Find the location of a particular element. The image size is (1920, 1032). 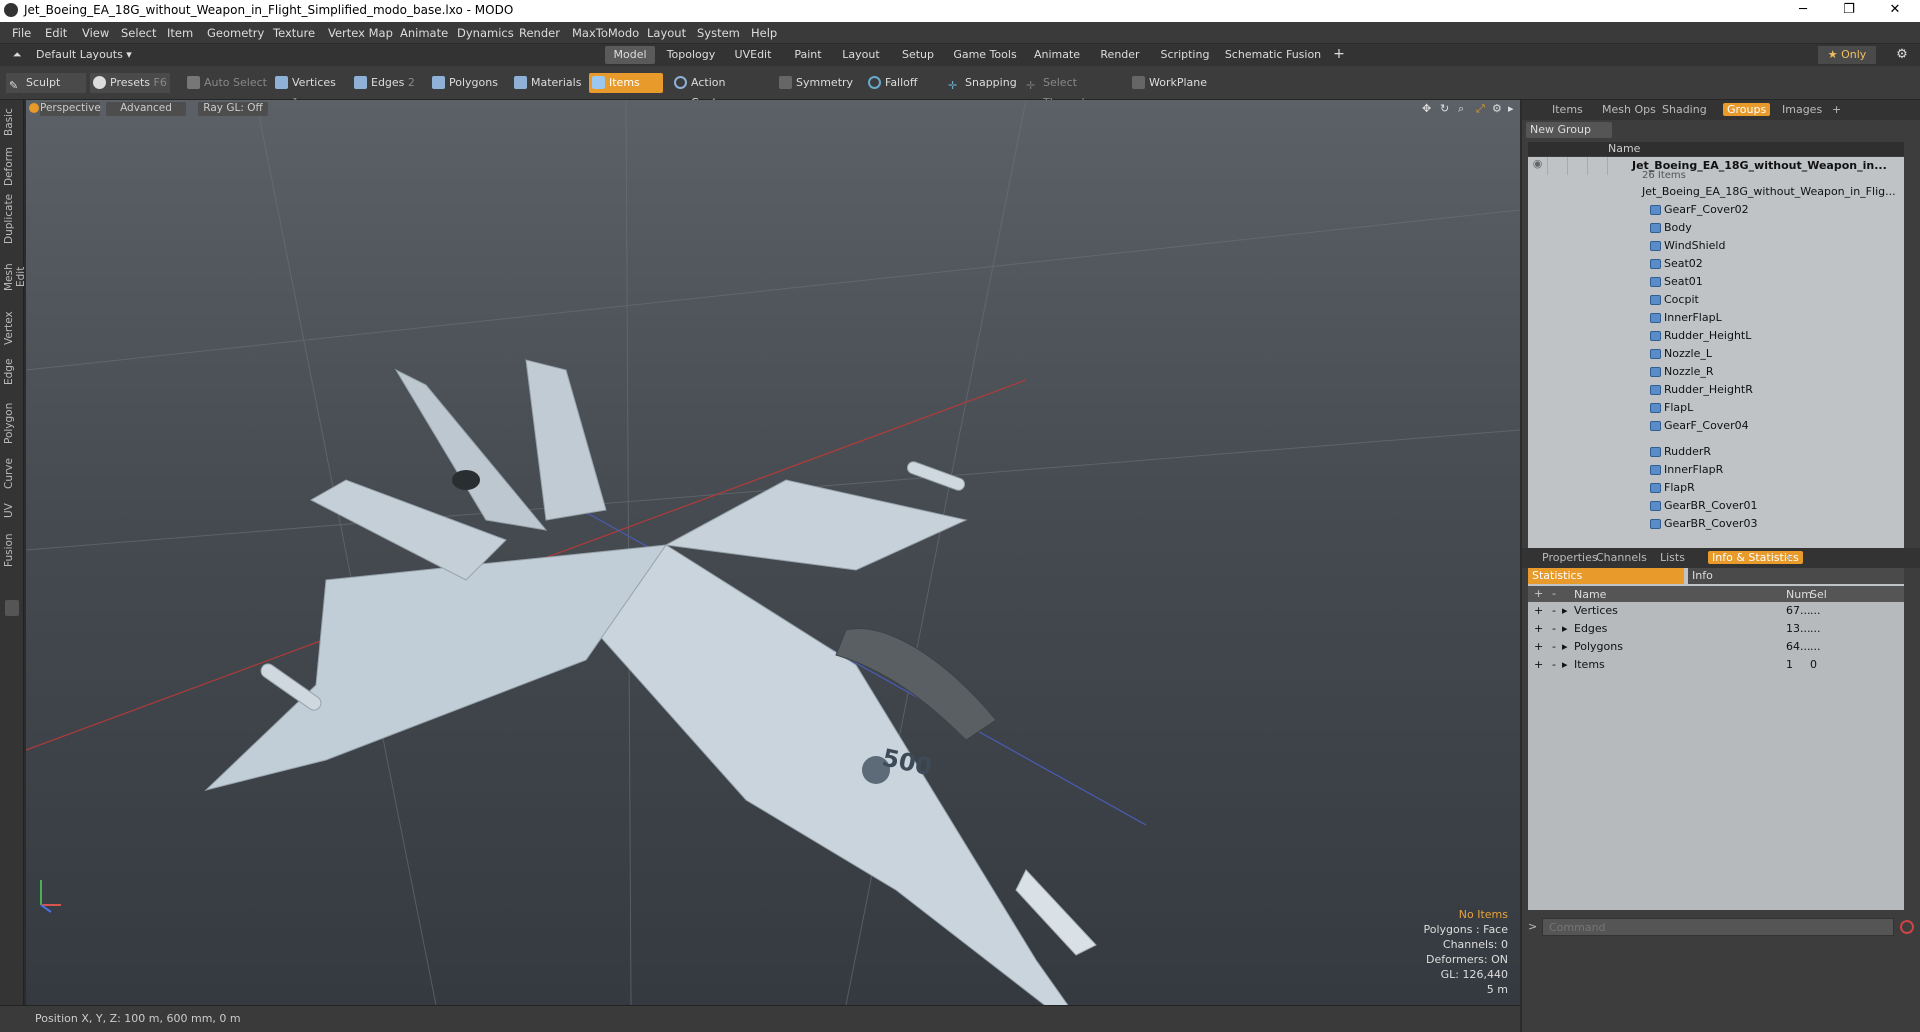

add-tab-button: + is located at coordinates (1339, 55).